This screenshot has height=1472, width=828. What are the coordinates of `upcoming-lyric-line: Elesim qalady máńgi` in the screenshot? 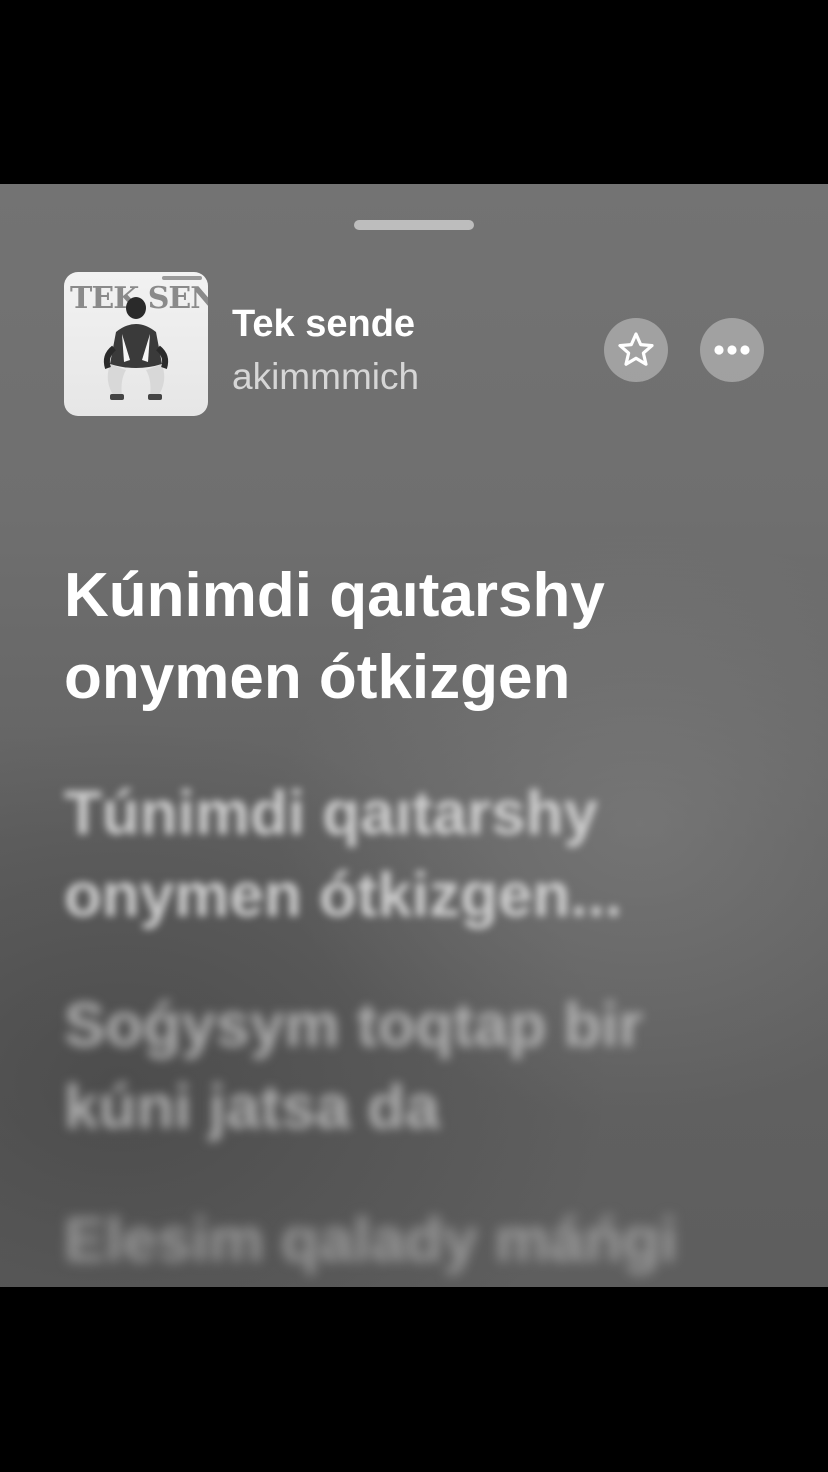 It's located at (370, 1241).